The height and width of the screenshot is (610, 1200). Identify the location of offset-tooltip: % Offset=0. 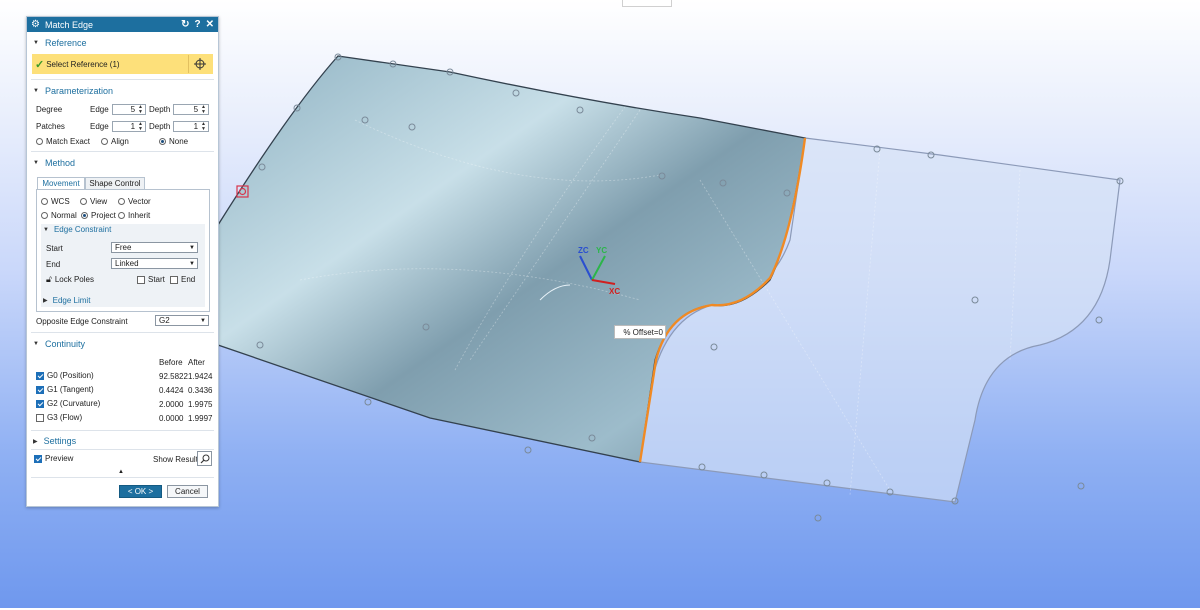
(640, 332).